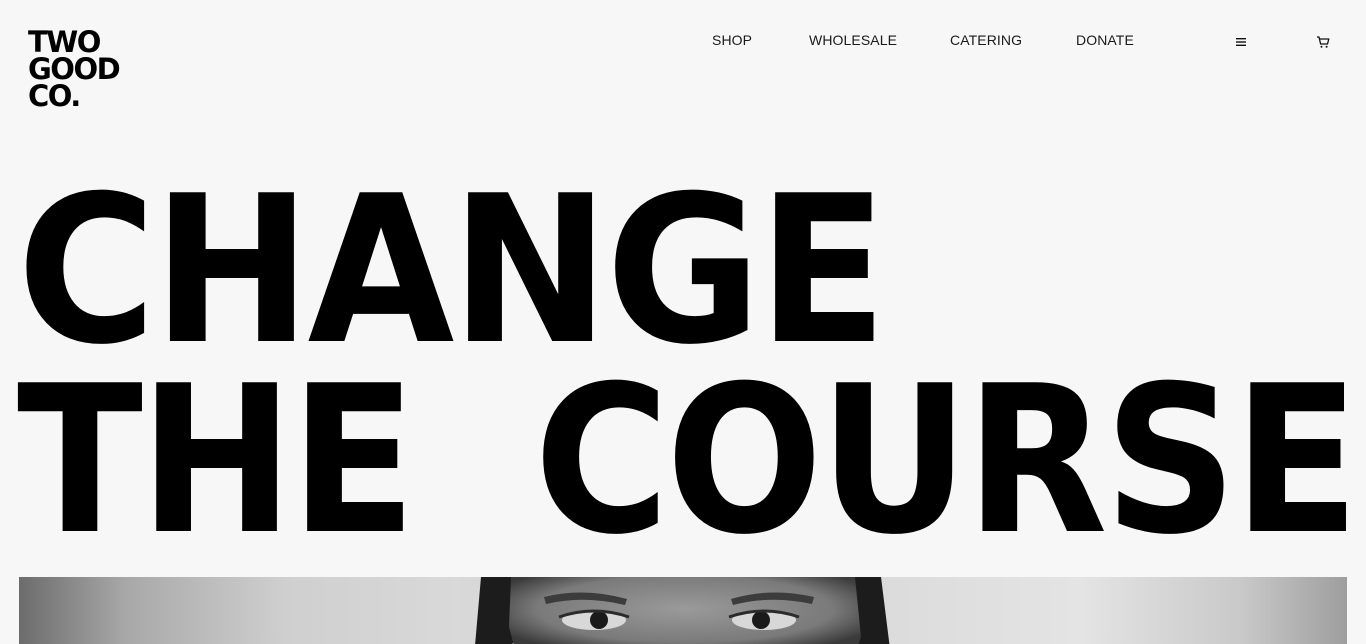  I want to click on nav-link-catering: CATERING, so click(986, 40).